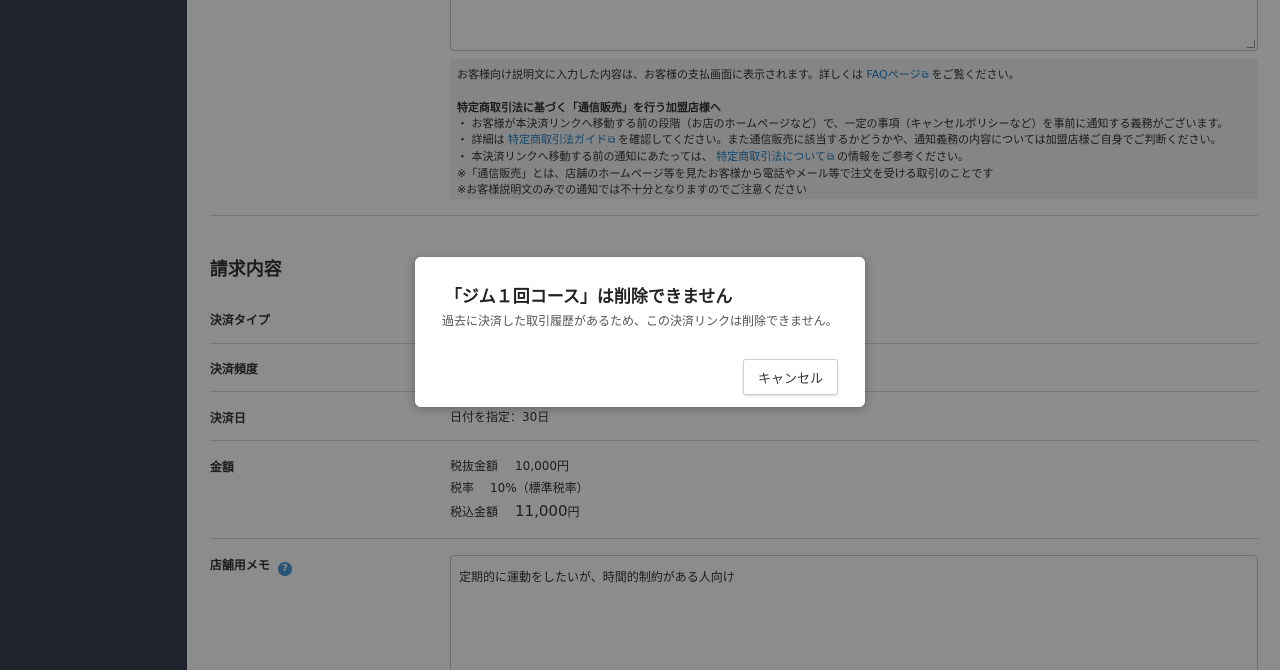 The image size is (1280, 670). Describe the element at coordinates (790, 377) in the screenshot. I see `cancel-button: キャンセル` at that location.